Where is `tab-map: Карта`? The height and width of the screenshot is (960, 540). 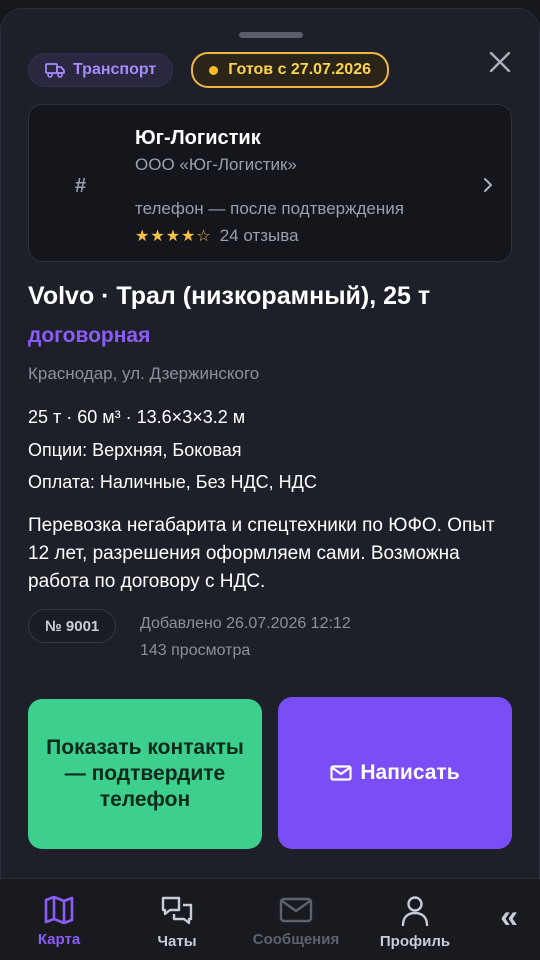 tab-map: Карта is located at coordinates (59, 921).